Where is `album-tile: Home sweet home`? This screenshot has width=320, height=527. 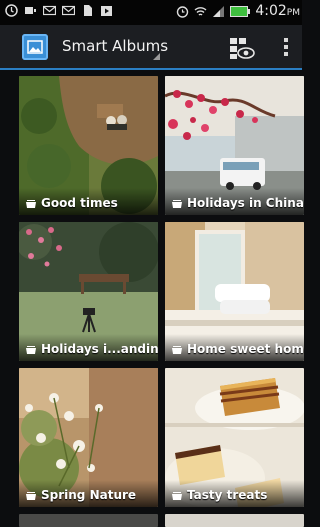 album-tile: Home sweet home is located at coordinates (234, 291).